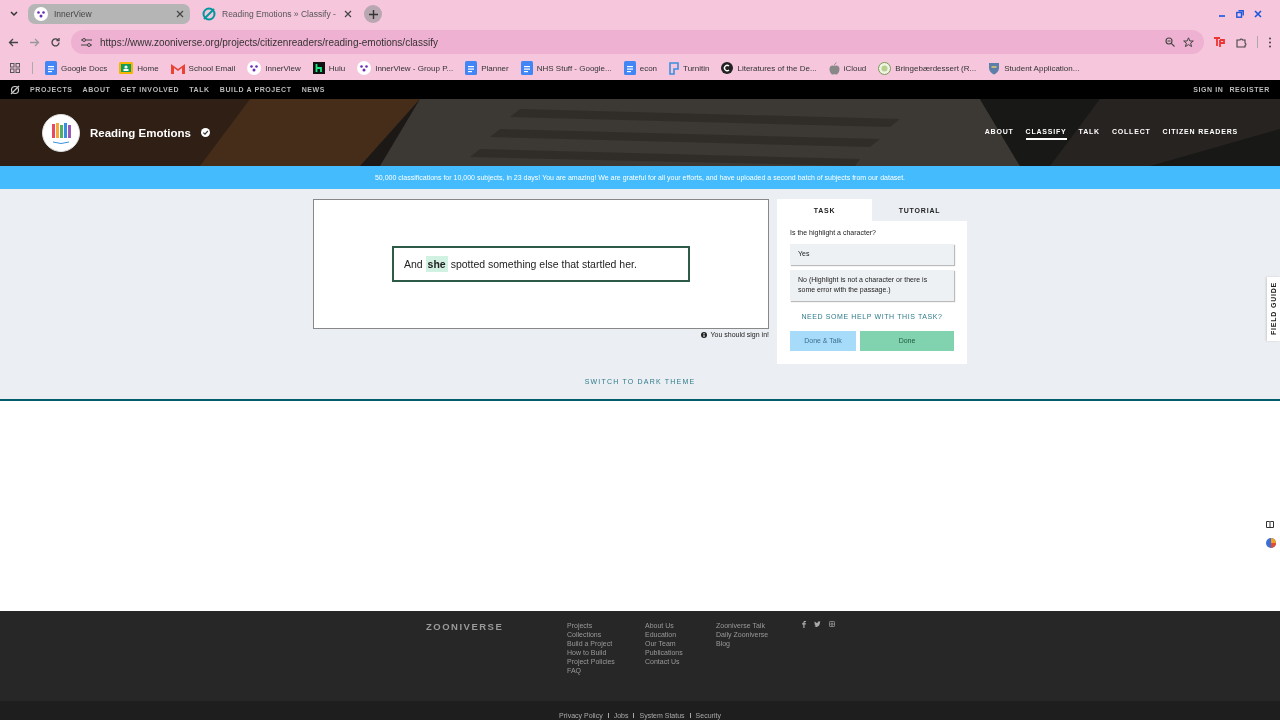 This screenshot has height=720, width=1280. I want to click on plus-icon, so click(373, 14).